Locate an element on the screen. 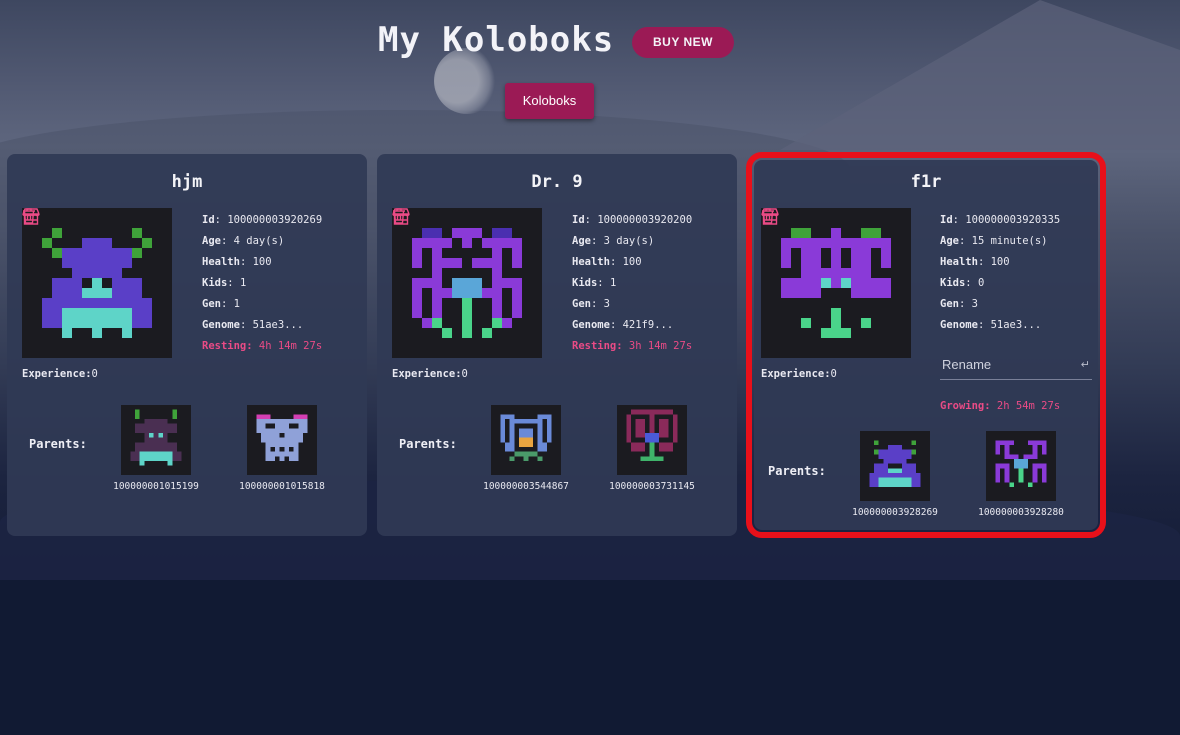  parent-id: 100000001015818 is located at coordinates (282, 486).